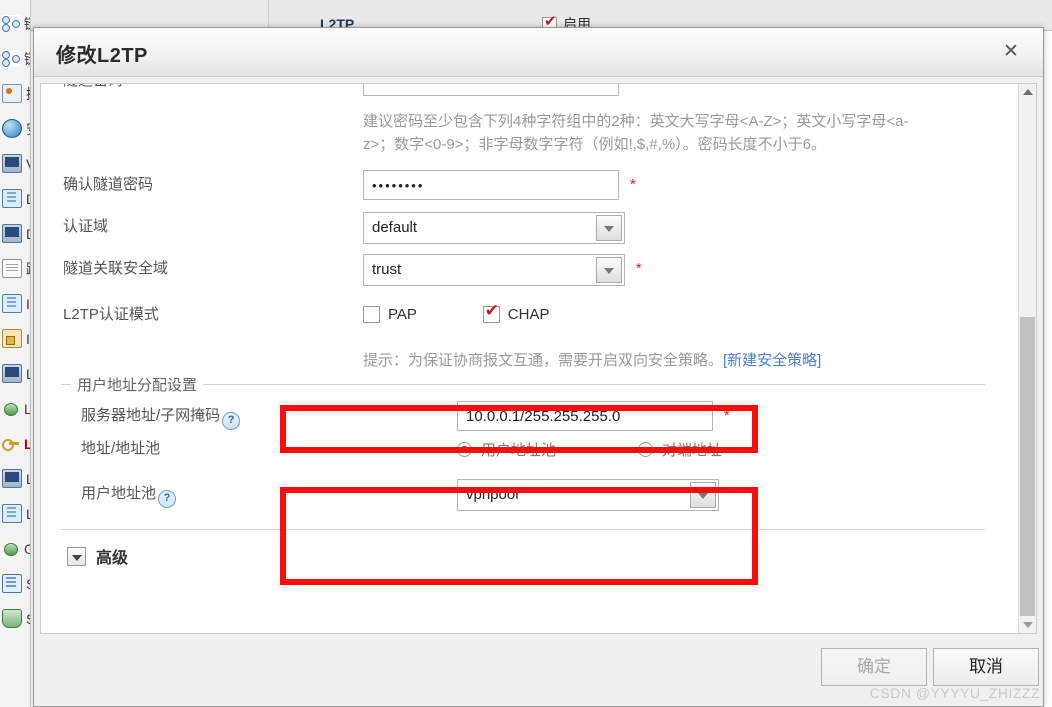 The height and width of the screenshot is (707, 1052). What do you see at coordinates (15, 303) in the screenshot?
I see `sidebar-item-ipv6: IPv6` at bounding box center [15, 303].